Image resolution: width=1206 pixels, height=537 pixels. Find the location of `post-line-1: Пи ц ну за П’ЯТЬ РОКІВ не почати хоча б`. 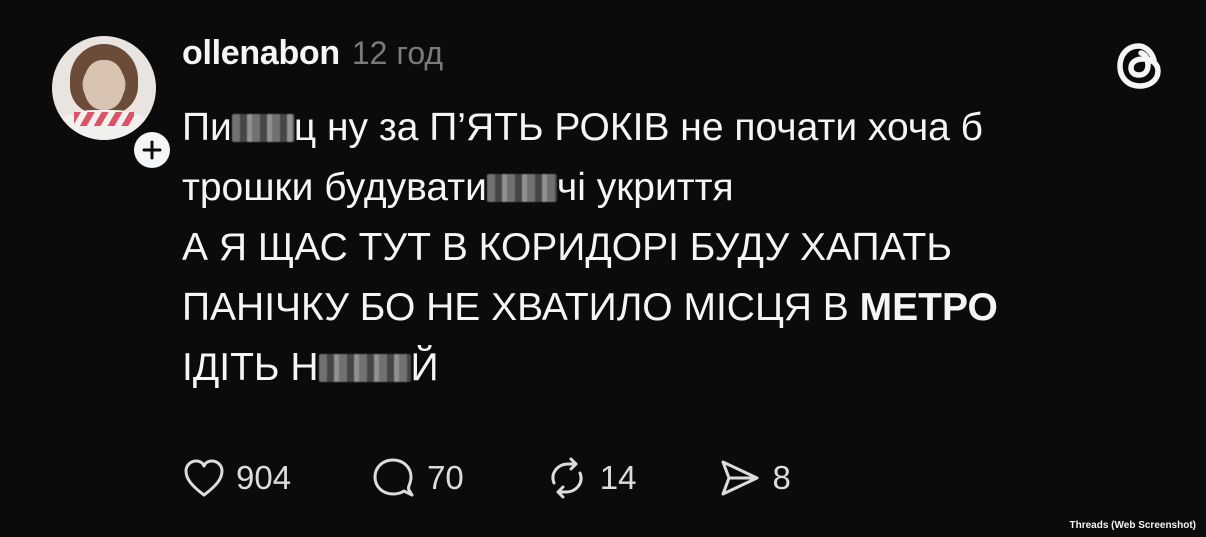

post-line-1: Пи ц ну за П’ЯТЬ РОКІВ не почати хоча б is located at coordinates (583, 127).